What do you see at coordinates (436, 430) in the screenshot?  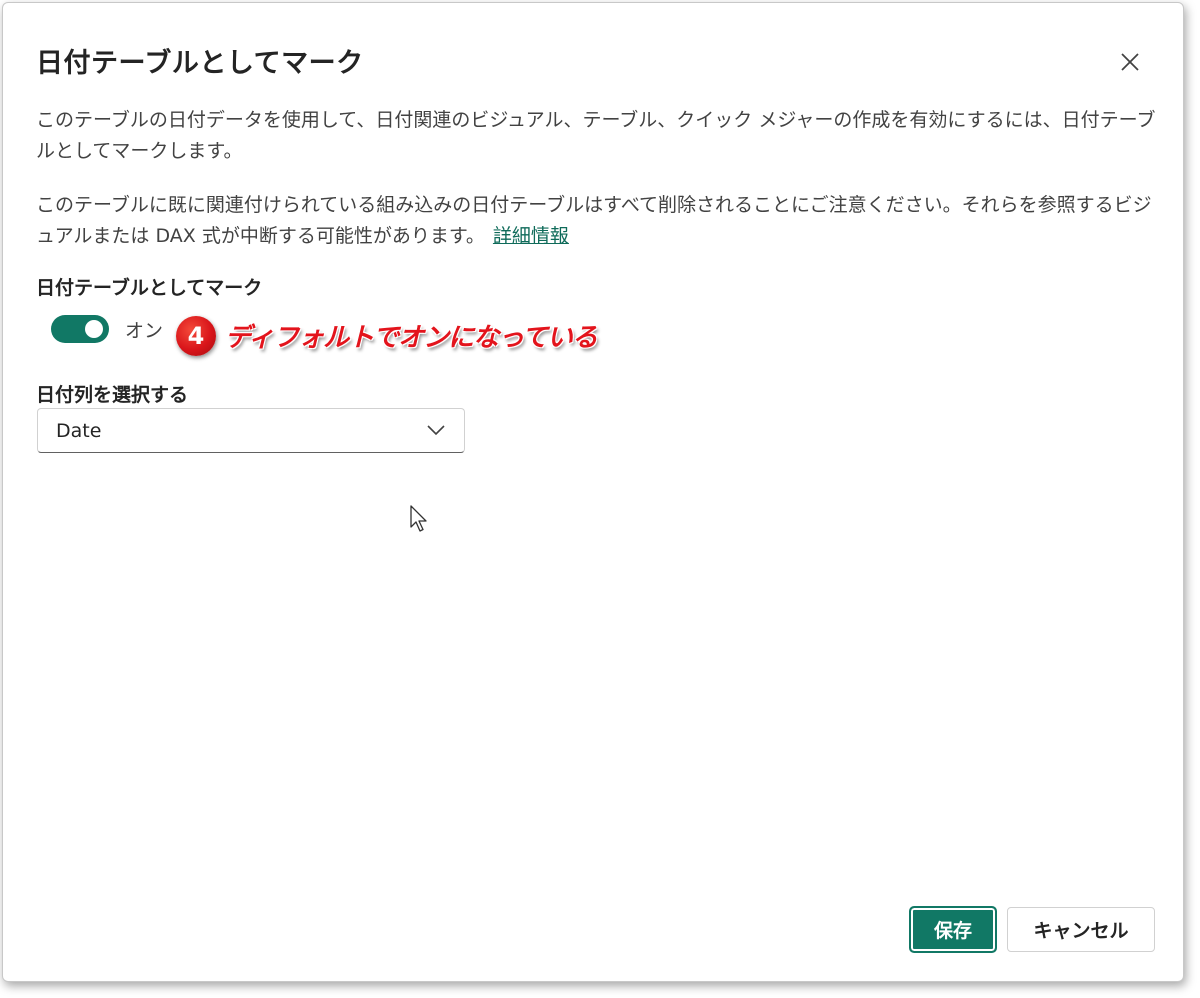 I see `chevron-down-icon` at bounding box center [436, 430].